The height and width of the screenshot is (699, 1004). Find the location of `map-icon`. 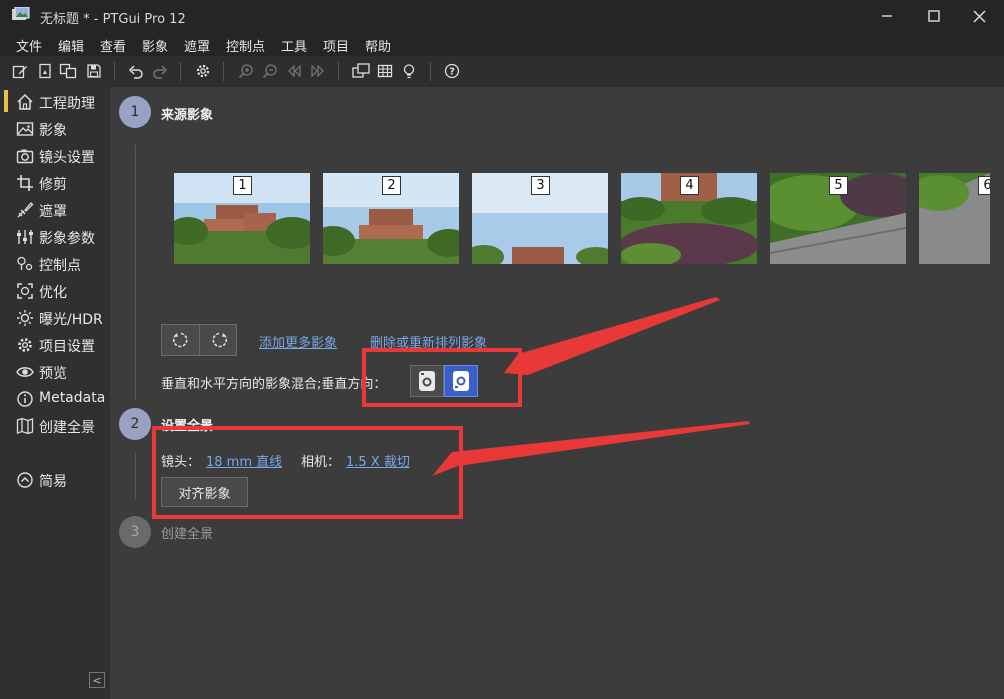

map-icon is located at coordinates (25, 426).